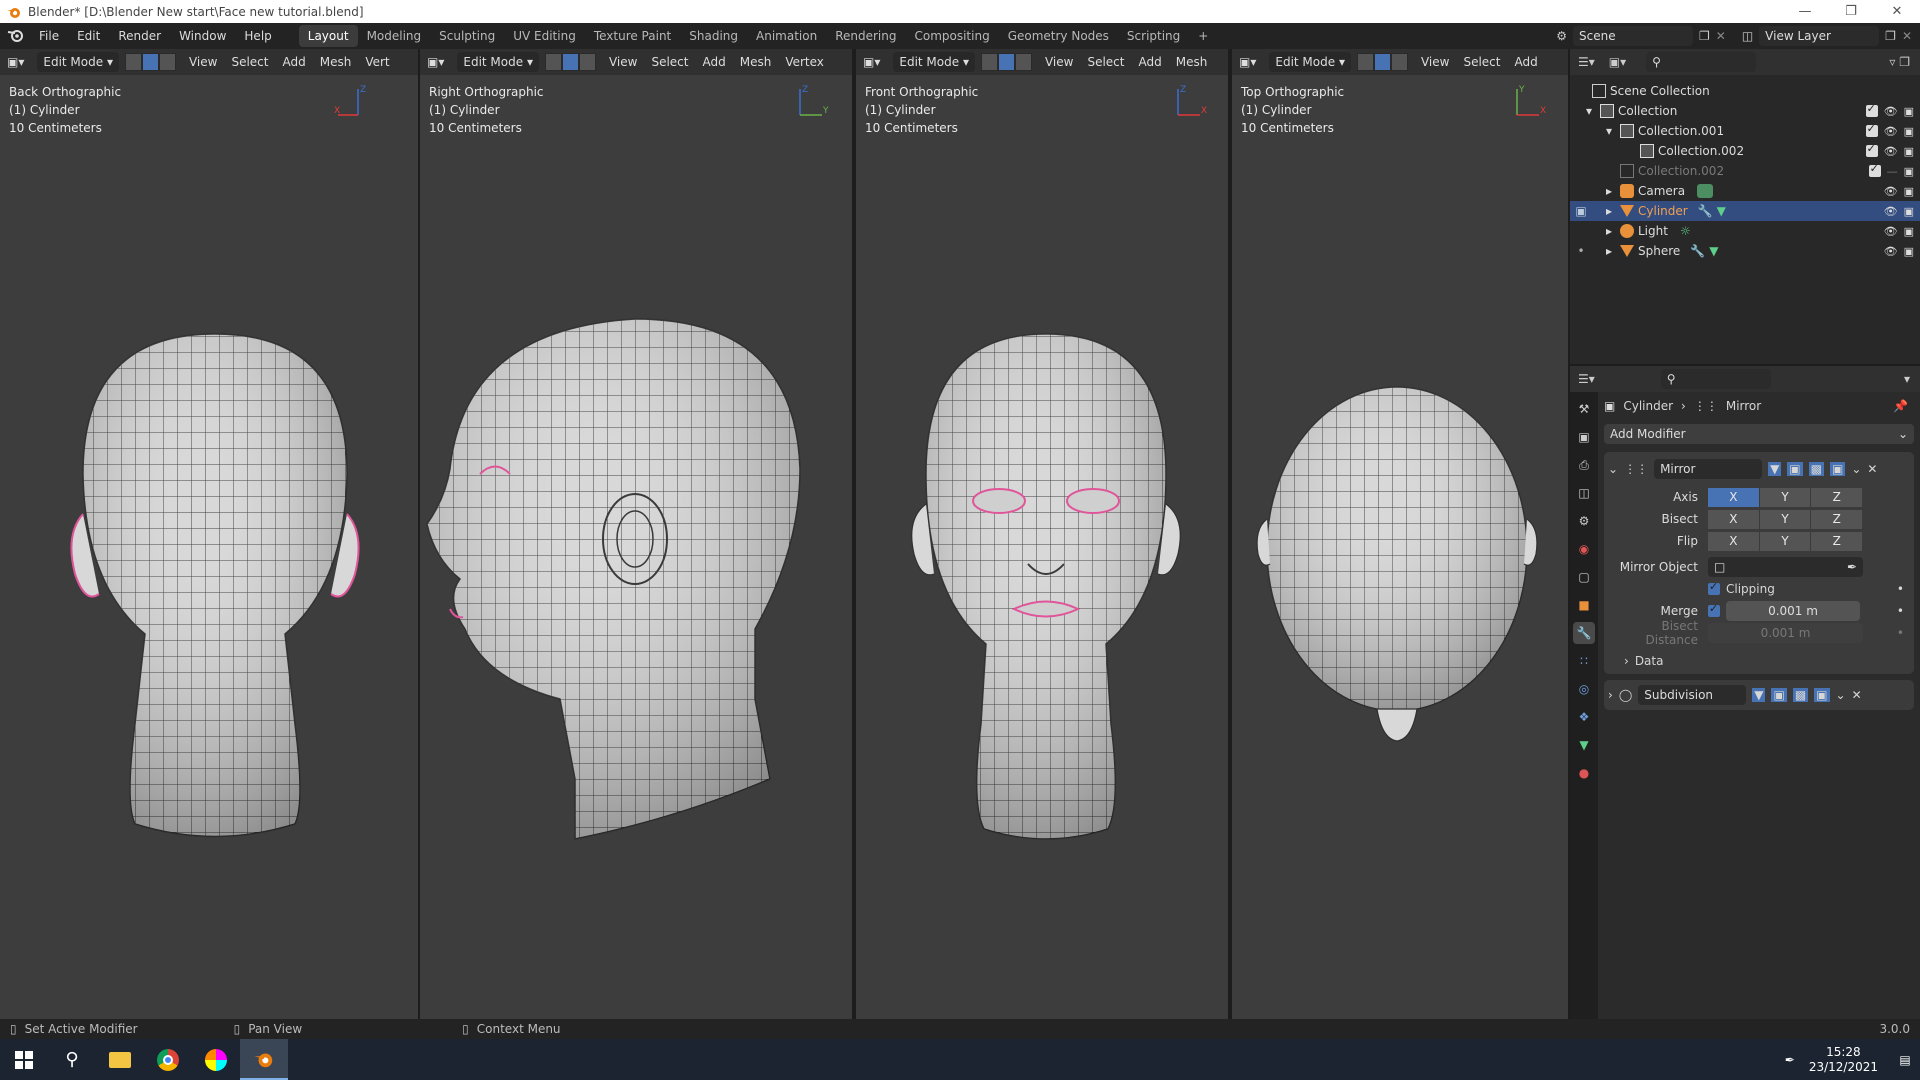  Describe the element at coordinates (1584, 745) in the screenshot. I see `data-tab-icon: ▼` at that location.